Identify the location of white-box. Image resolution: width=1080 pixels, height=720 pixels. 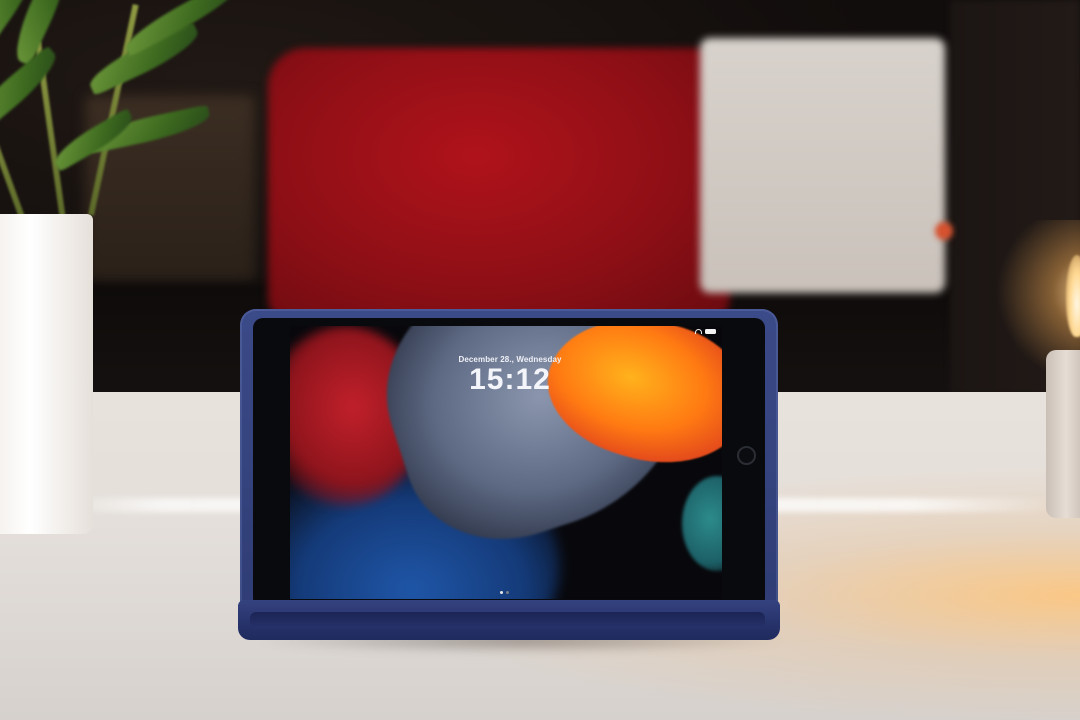
(822, 165).